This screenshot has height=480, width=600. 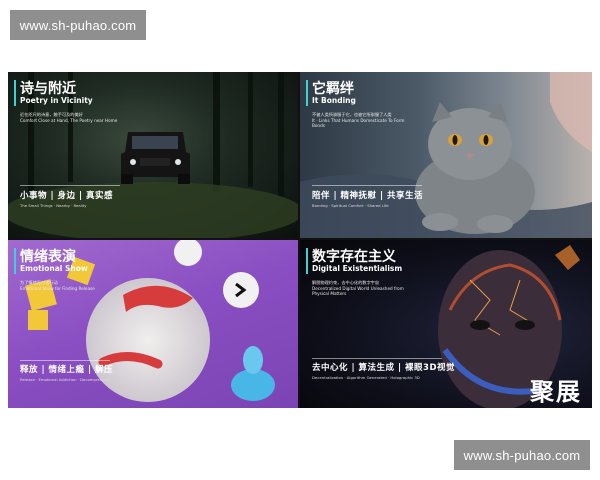 What do you see at coordinates (53, 205) in the screenshot?
I see `panel-tags-en: The Small Things · Nearby · Reality` at bounding box center [53, 205].